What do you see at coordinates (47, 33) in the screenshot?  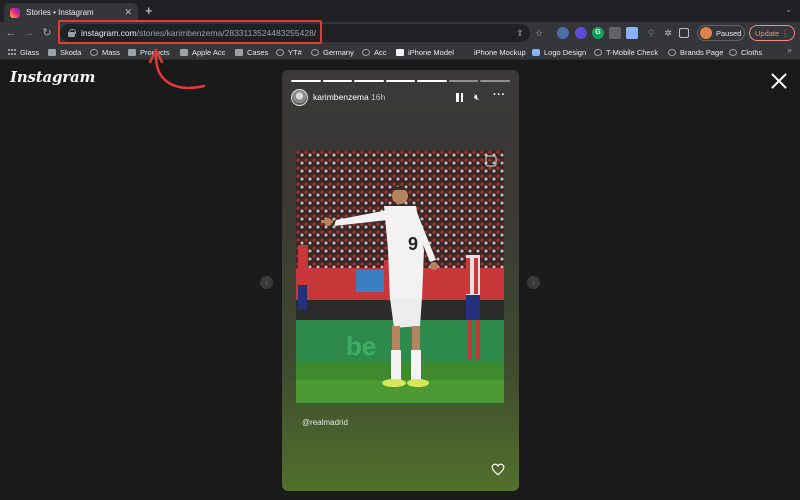 I see `reload-icon: ↻` at bounding box center [47, 33].